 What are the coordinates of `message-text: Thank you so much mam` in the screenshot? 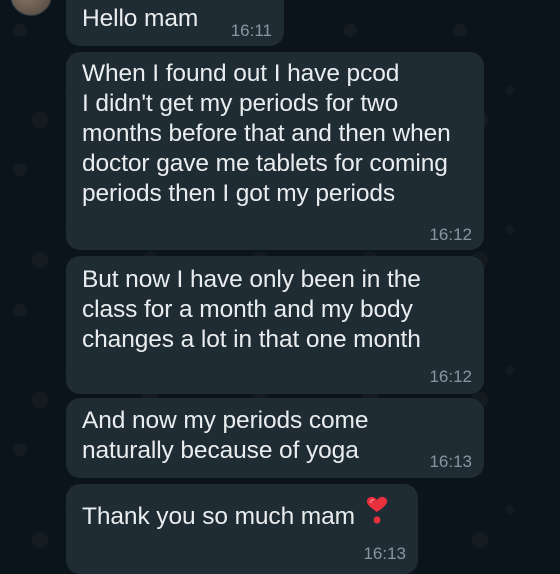 It's located at (218, 516).